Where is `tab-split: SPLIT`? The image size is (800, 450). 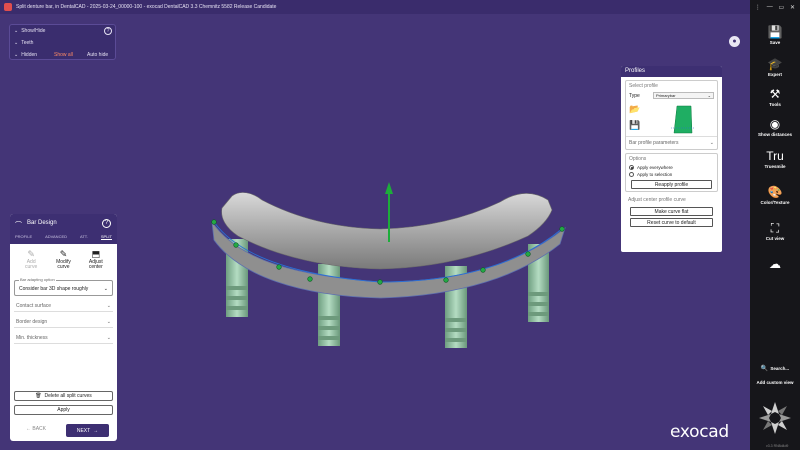 tab-split: SPLIT is located at coordinates (106, 237).